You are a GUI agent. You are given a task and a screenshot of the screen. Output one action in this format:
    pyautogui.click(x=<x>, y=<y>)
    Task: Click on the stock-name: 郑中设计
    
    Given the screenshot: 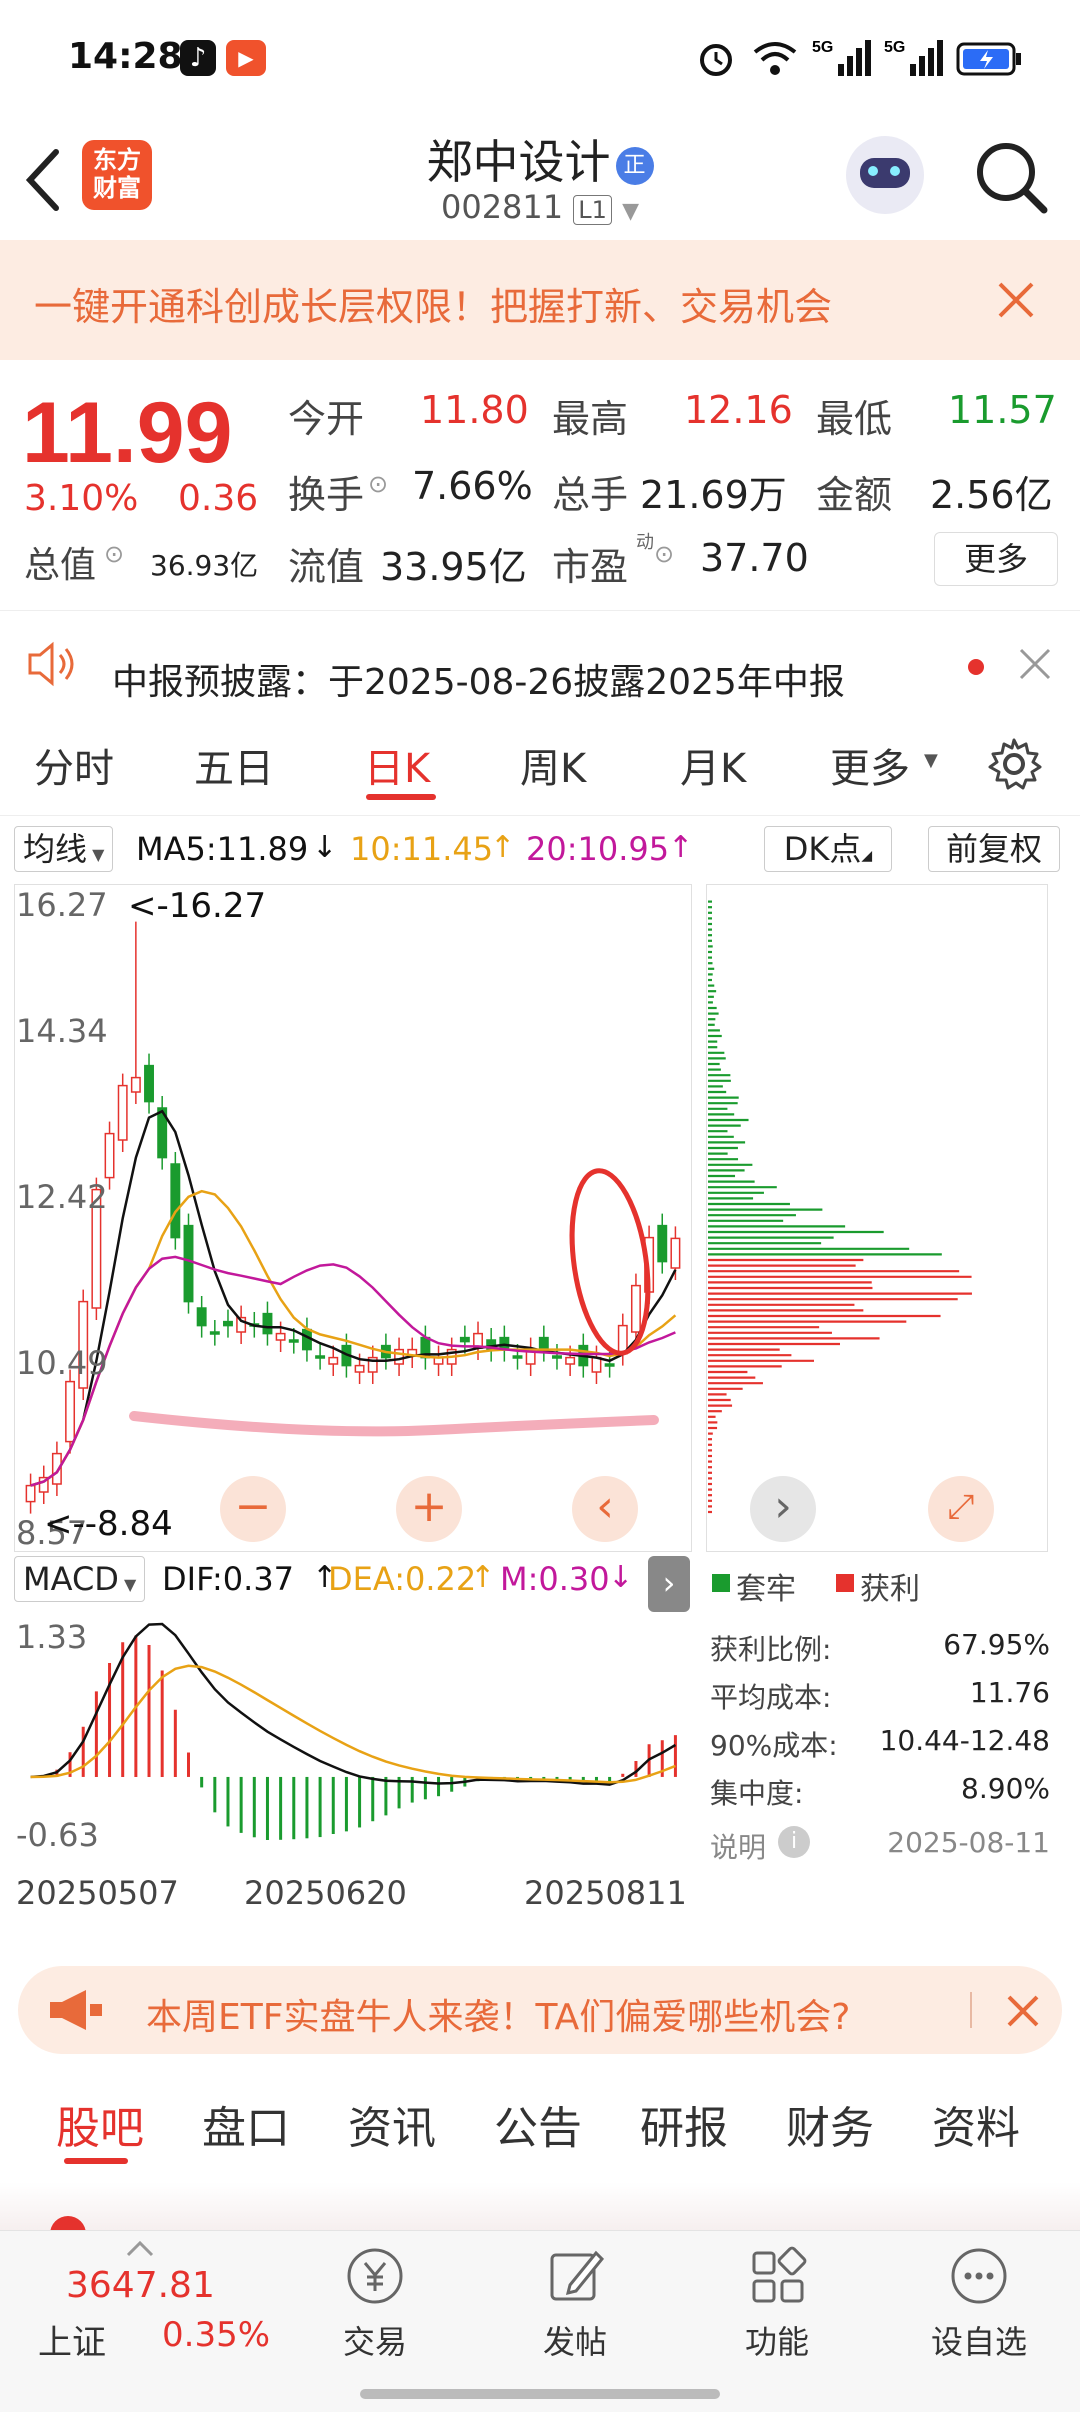 What is the action you would take?
    pyautogui.click(x=518, y=162)
    